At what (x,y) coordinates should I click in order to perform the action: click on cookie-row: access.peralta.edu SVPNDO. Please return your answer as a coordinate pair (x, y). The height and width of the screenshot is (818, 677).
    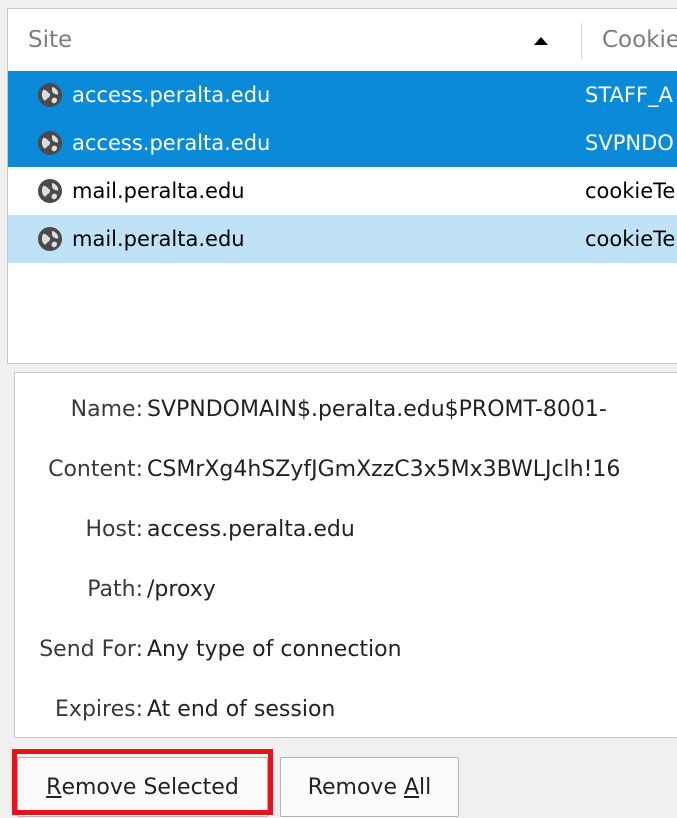
    Looking at the image, I should click on (342, 143).